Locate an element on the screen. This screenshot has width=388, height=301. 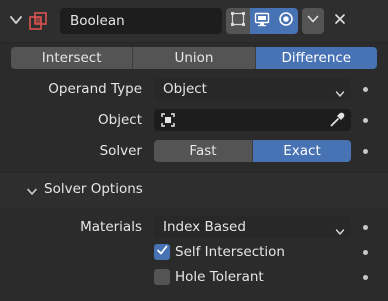
object-field is located at coordinates (252, 120).